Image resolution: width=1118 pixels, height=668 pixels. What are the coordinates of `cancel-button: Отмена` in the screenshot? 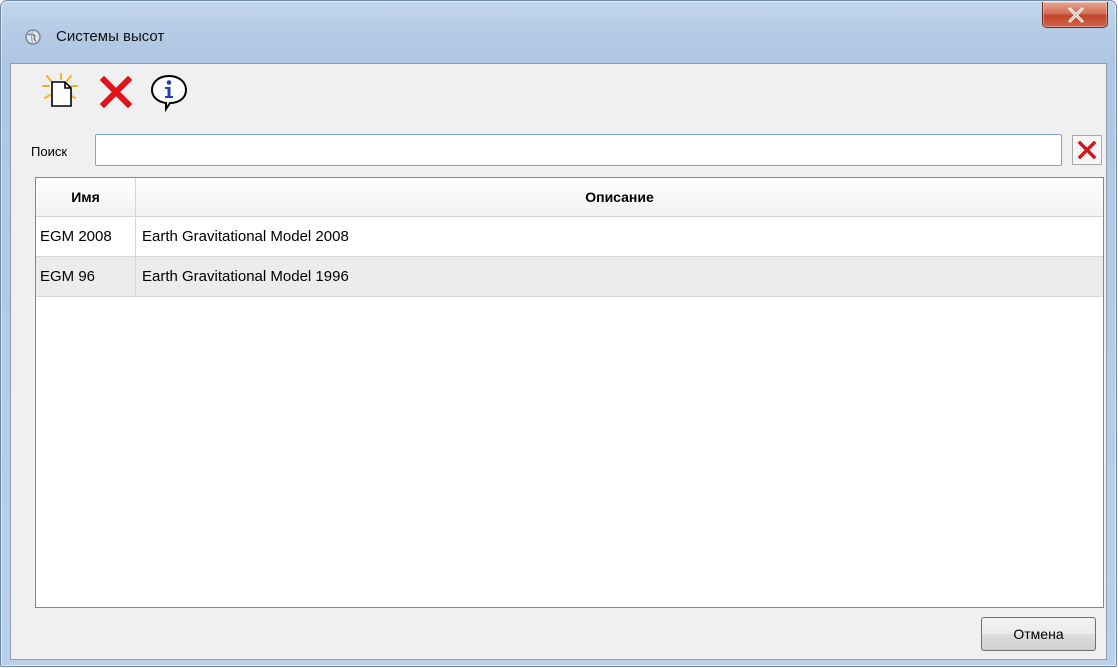 It's located at (1038, 634).